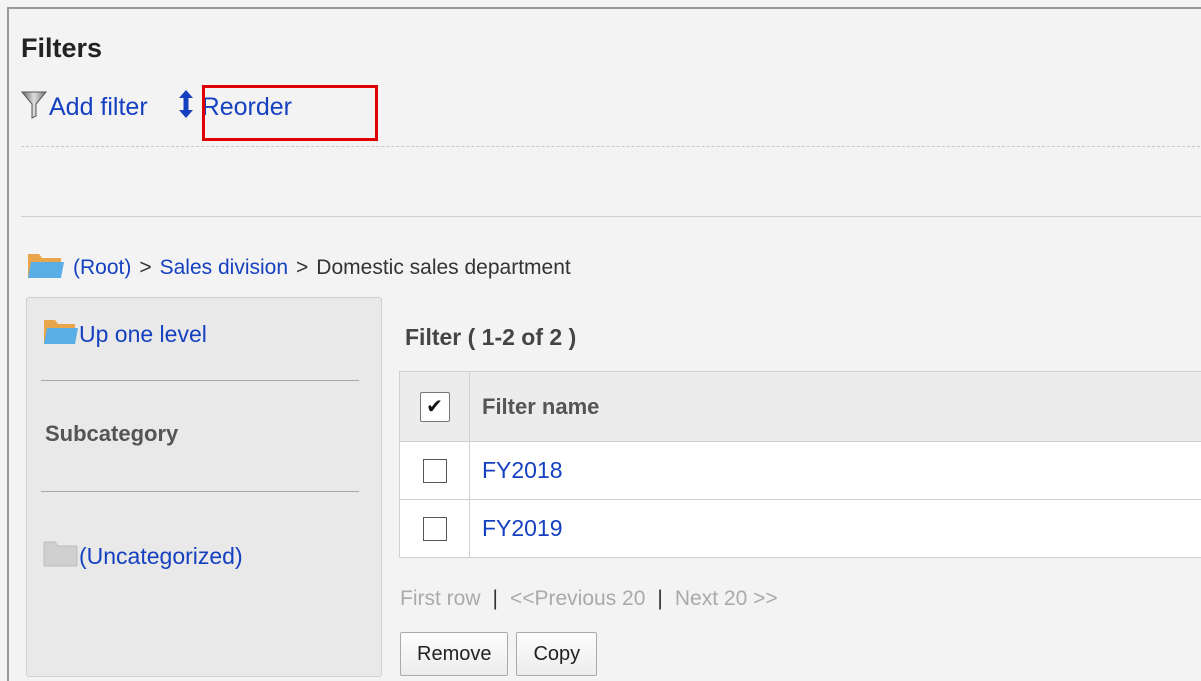 The image size is (1201, 681). I want to click on checkmark-icon: ✔, so click(434, 407).